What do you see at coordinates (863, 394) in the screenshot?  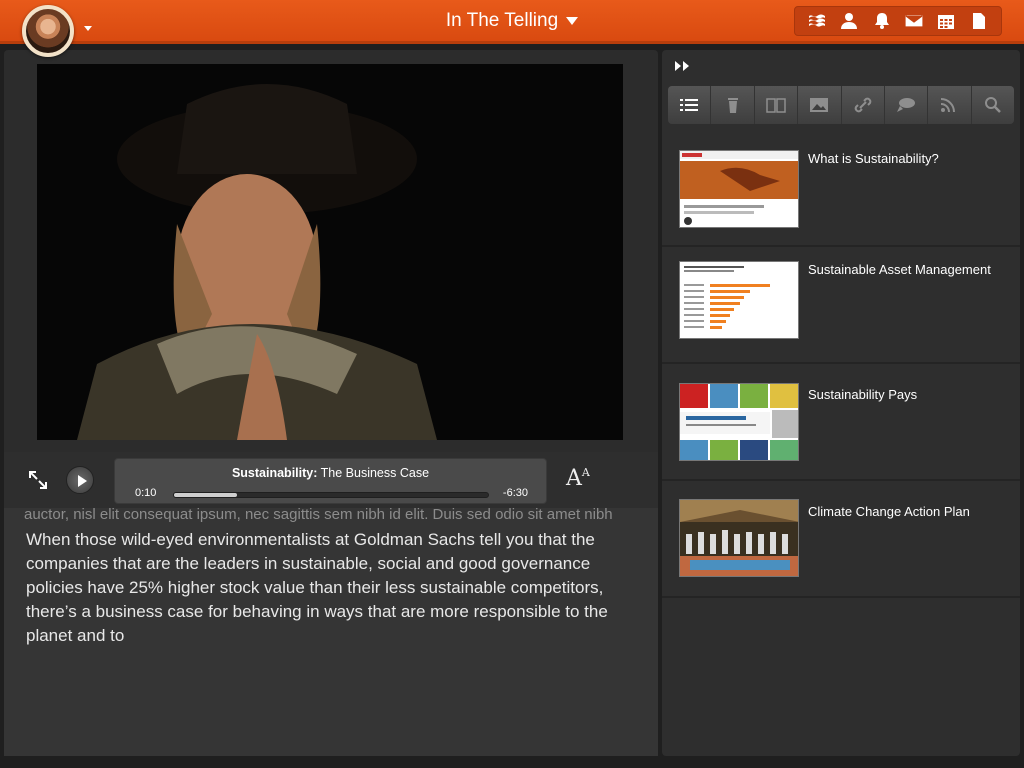 I see `list-item-label: Sustainability Pays` at bounding box center [863, 394].